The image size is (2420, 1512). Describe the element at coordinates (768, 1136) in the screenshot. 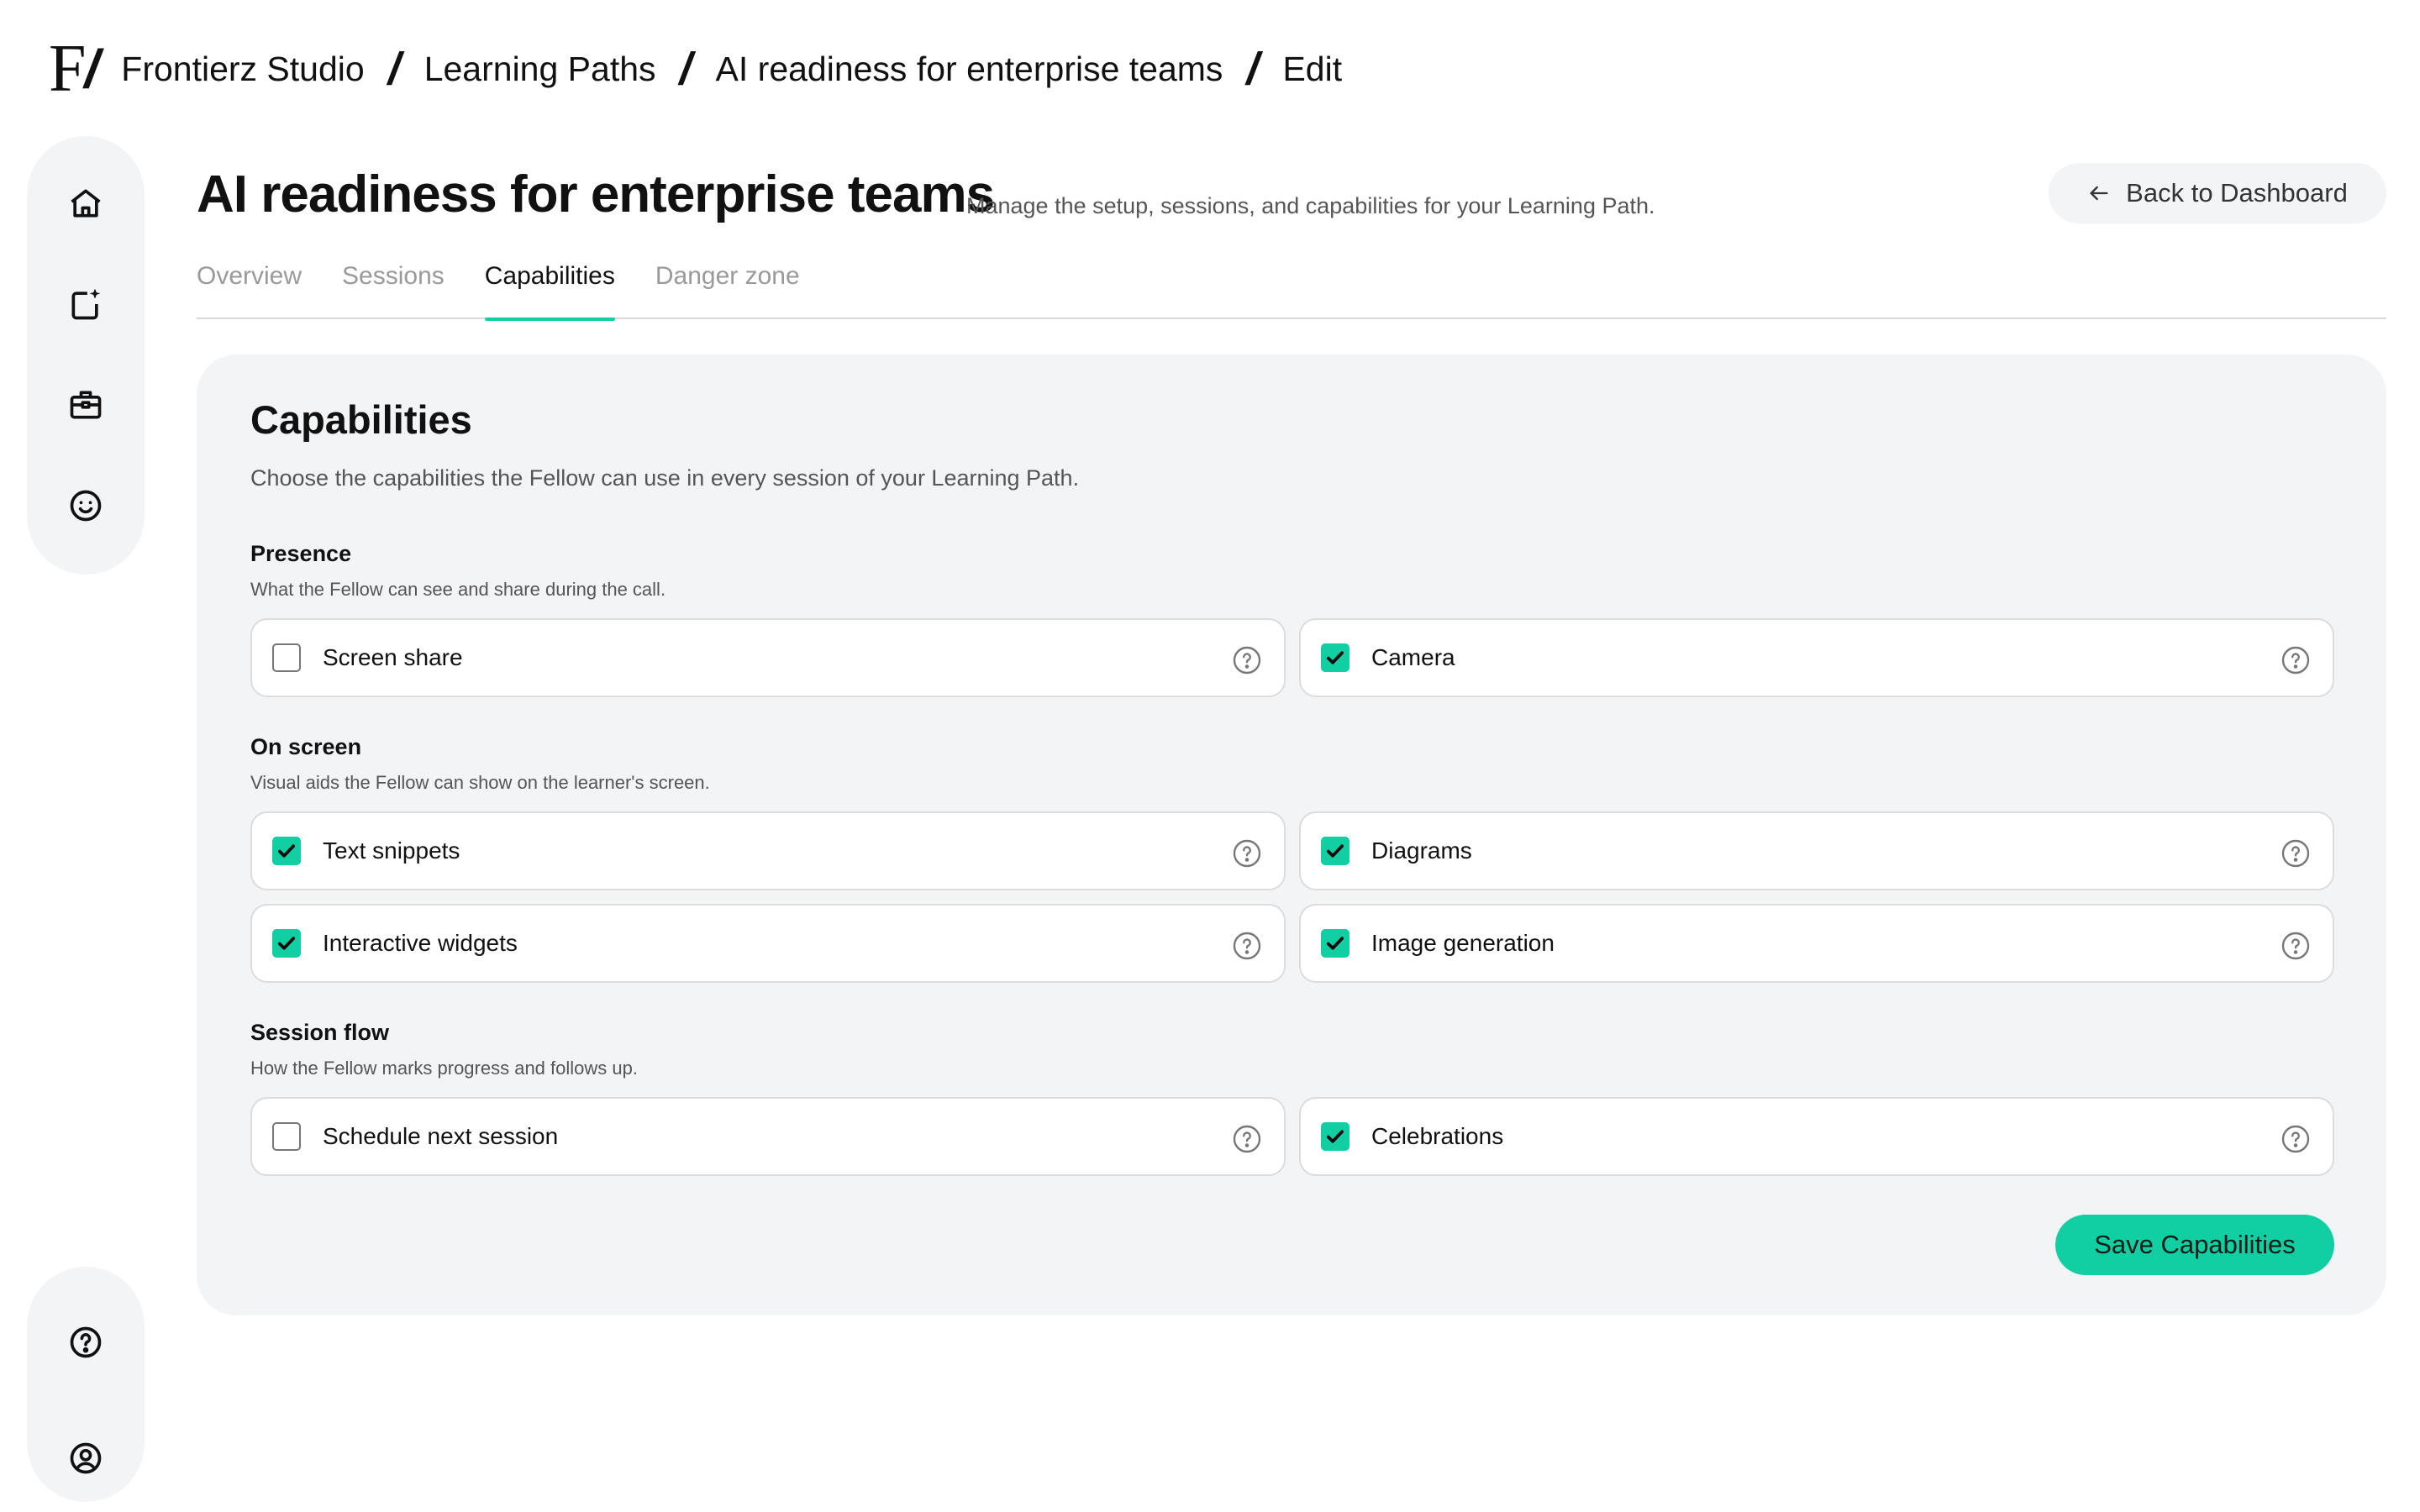

I see `option-schedule-next-session: Schedule next session` at that location.